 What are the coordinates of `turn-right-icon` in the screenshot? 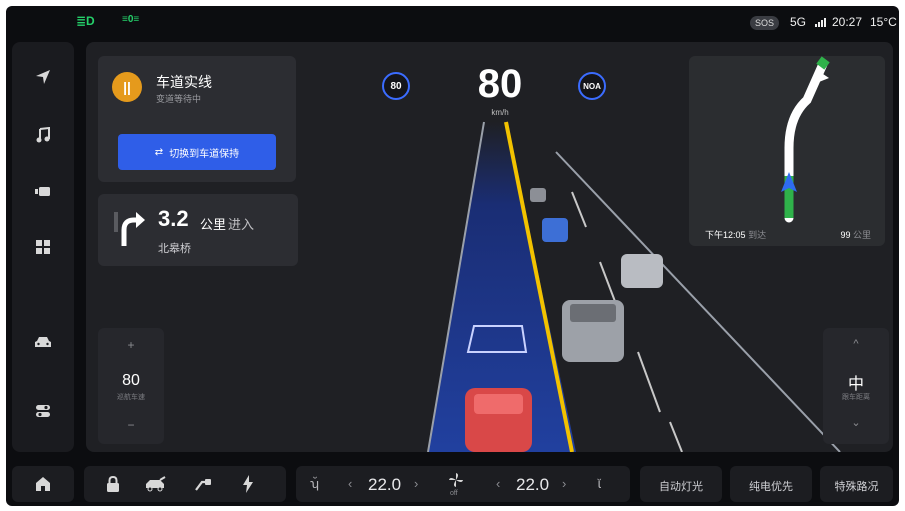 It's located at (129, 229).